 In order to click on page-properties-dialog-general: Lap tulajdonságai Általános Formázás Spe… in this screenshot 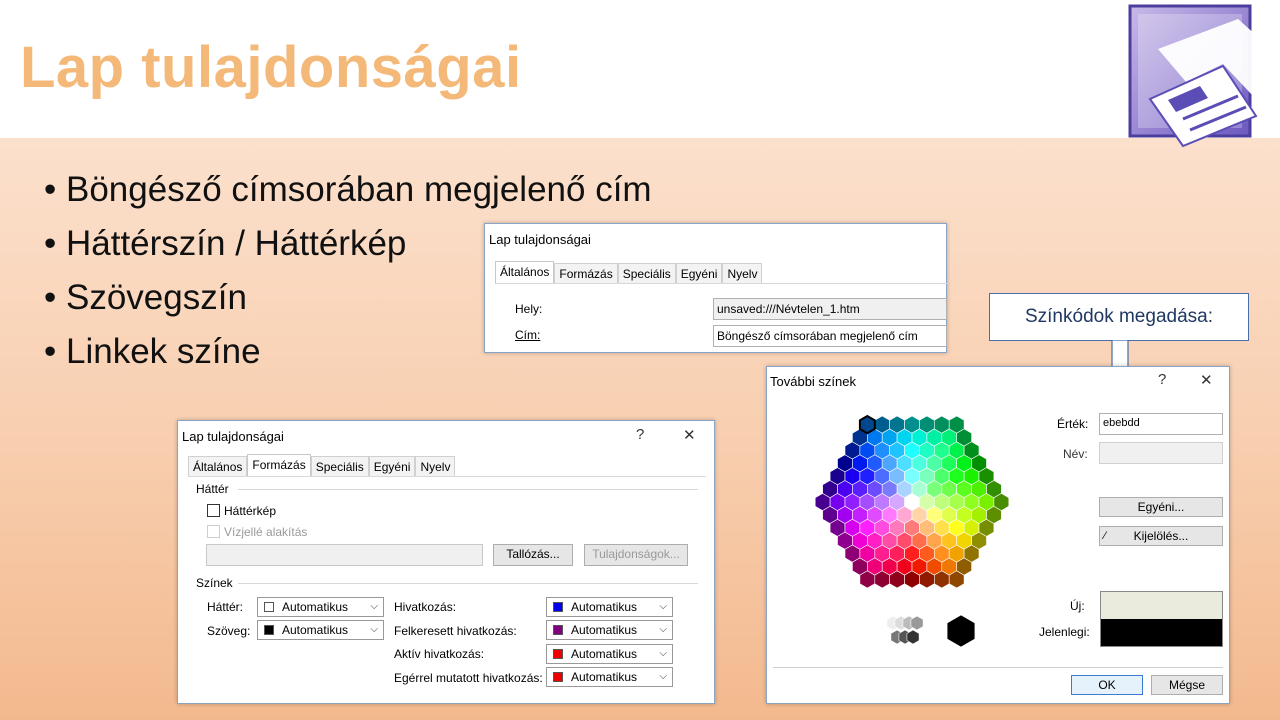, I will do `click(715, 288)`.